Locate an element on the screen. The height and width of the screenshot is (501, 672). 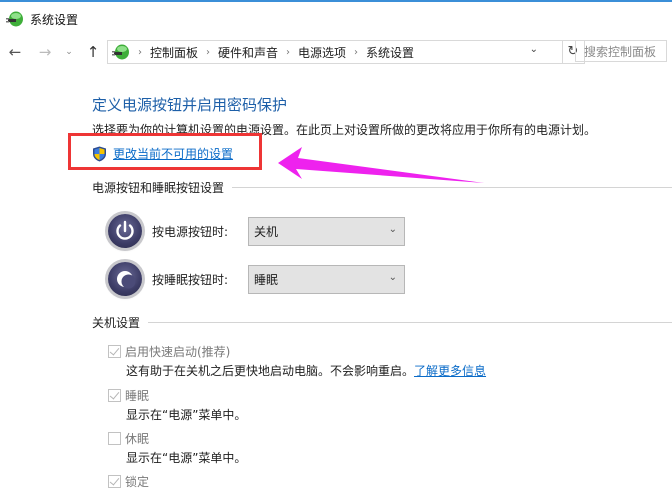
recent-locations-chevron-icon: ⌄ is located at coordinates (69, 52).